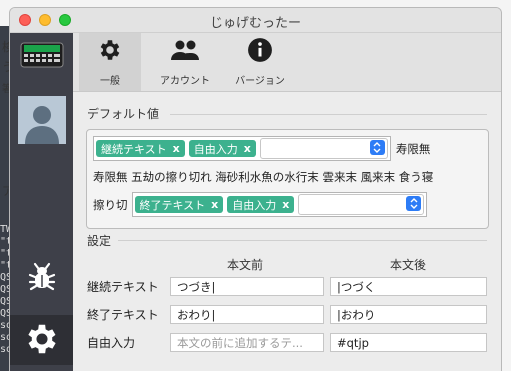 The width and height of the screenshot is (511, 371). I want to click on column-header-after: 本文後, so click(408, 265).